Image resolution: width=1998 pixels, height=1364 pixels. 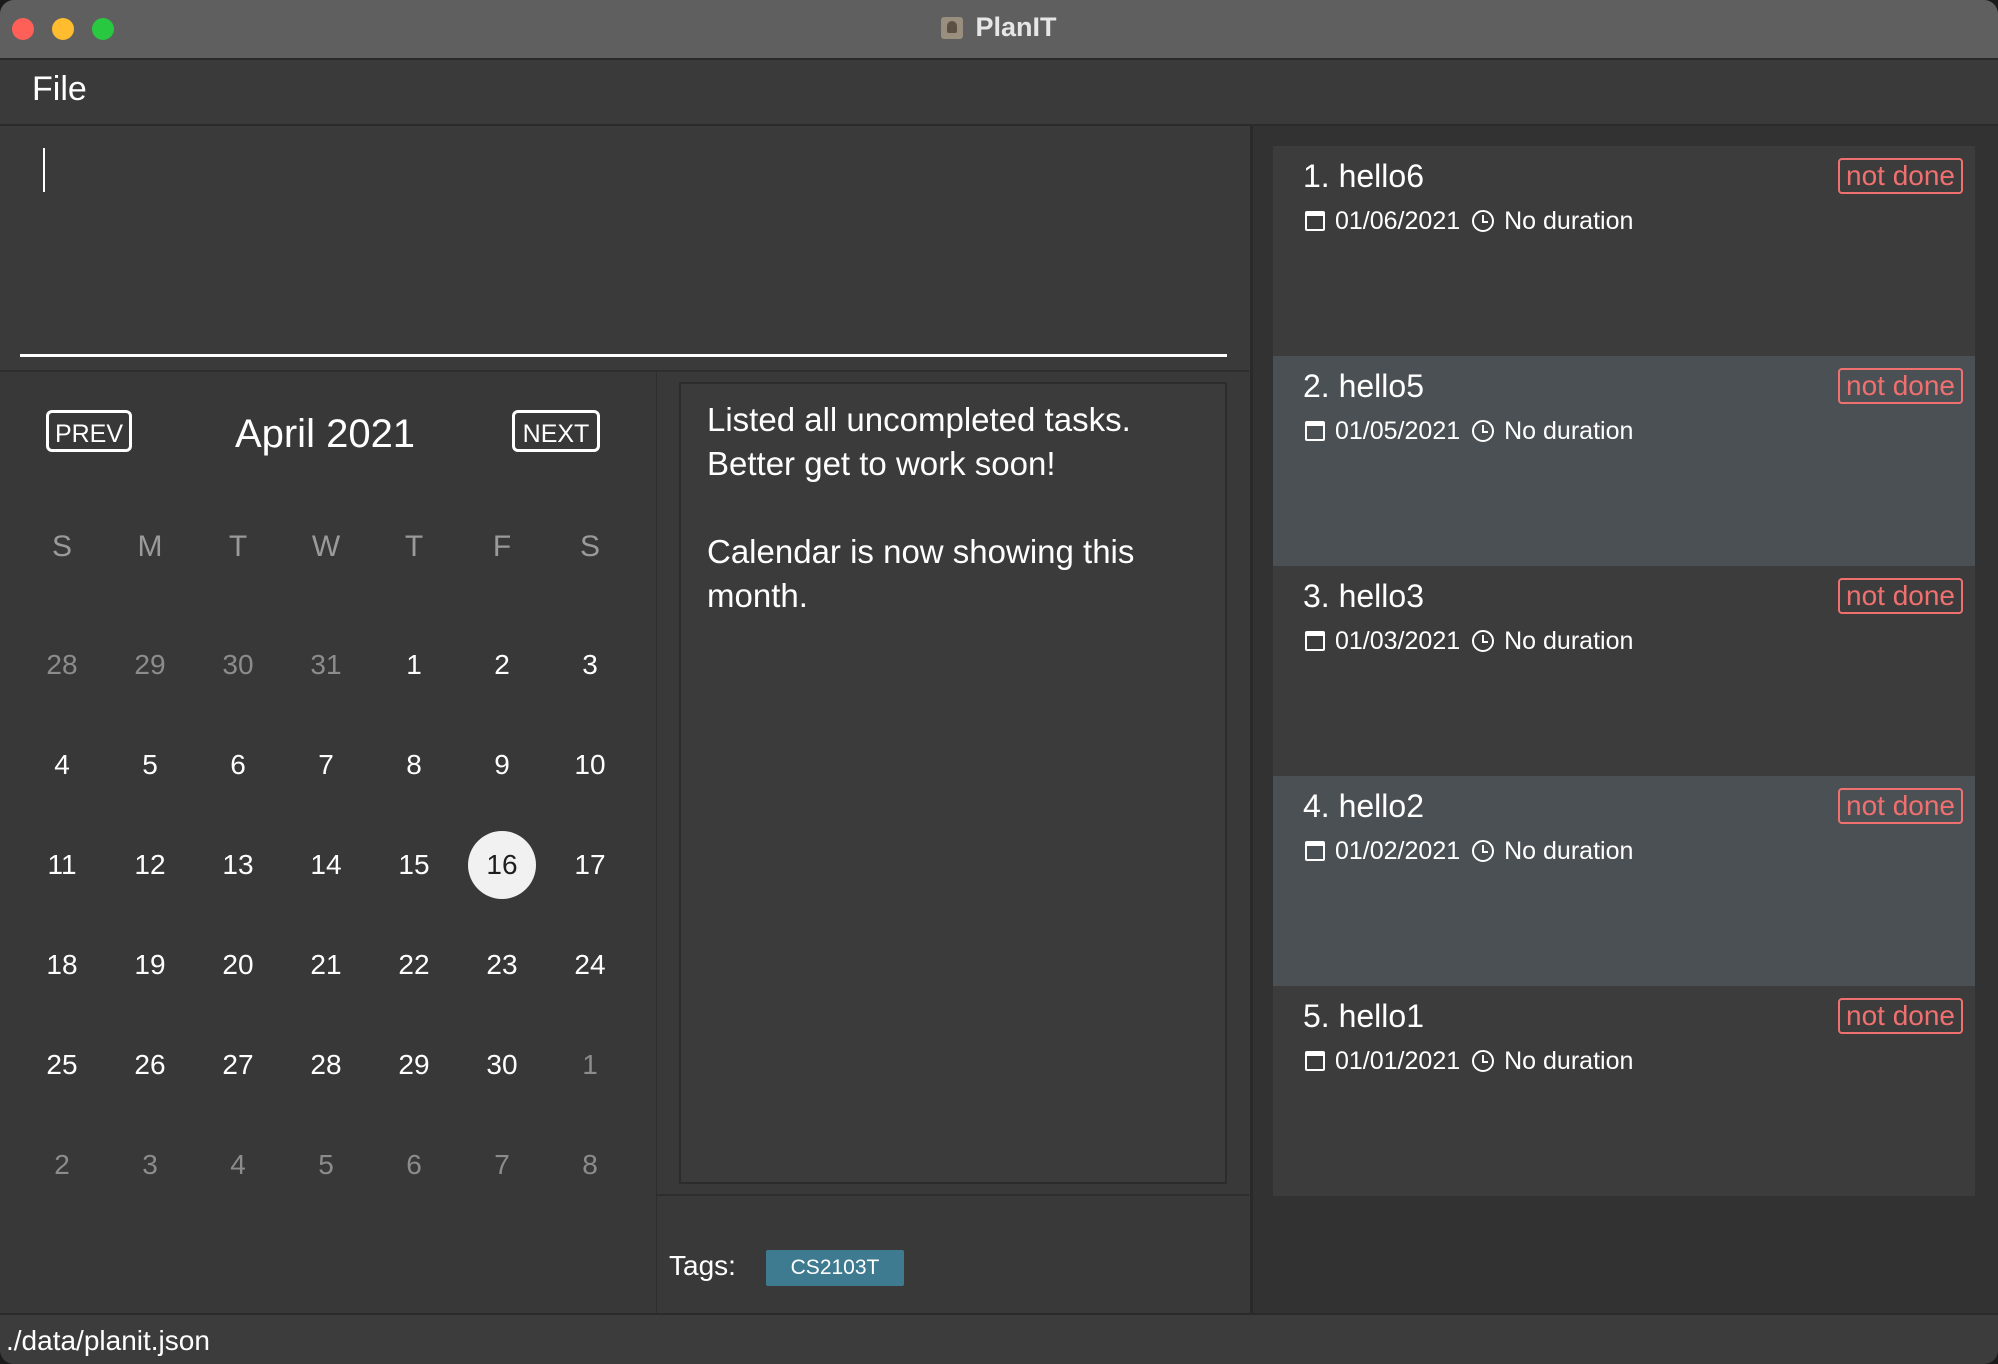 What do you see at coordinates (150, 1065) in the screenshot?
I see `calendar-day: 26` at bounding box center [150, 1065].